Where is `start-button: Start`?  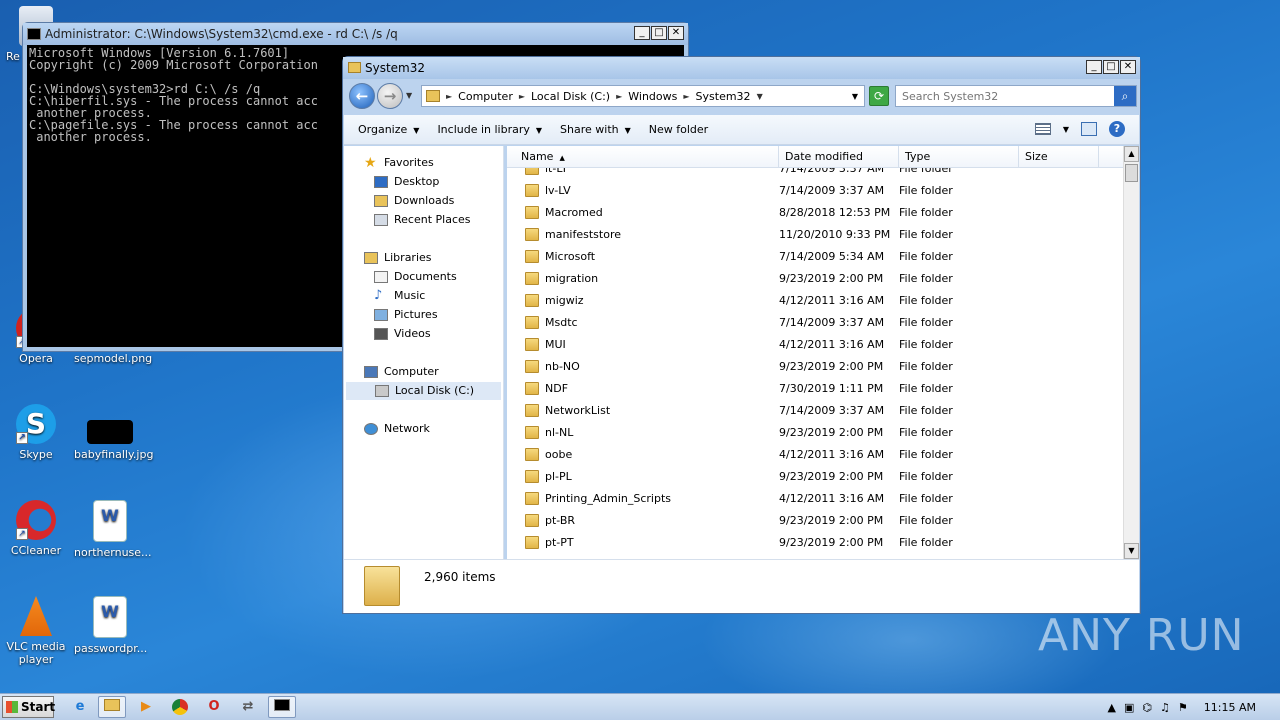 start-button: Start is located at coordinates (28, 707).